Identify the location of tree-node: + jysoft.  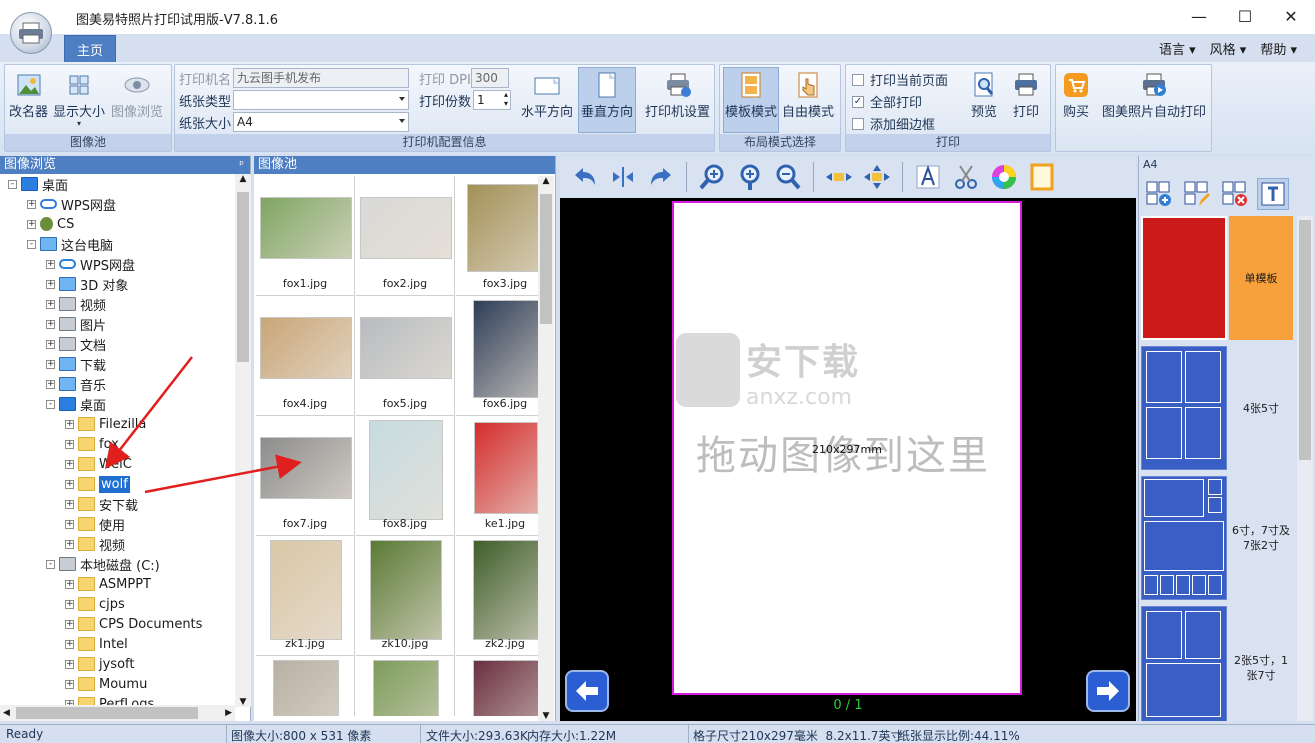
(99, 664).